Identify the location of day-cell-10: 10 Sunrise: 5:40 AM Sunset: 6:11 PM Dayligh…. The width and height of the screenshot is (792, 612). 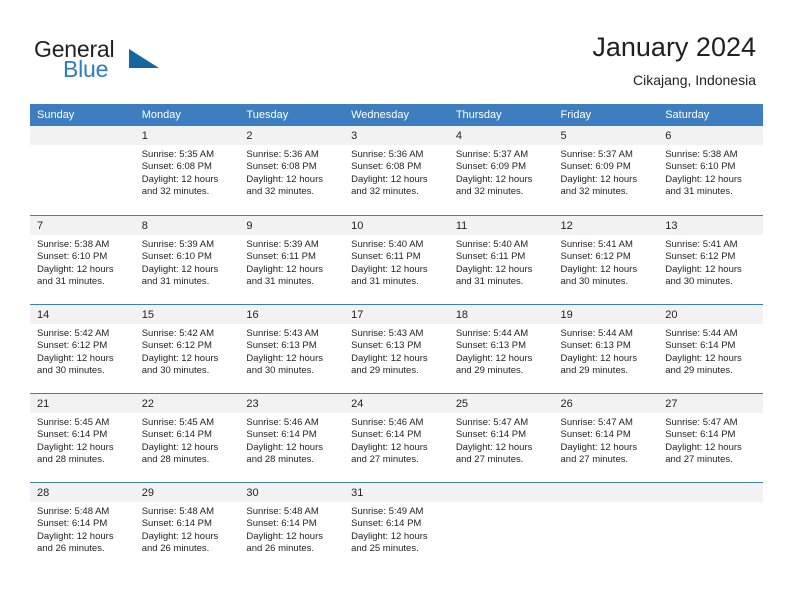
(396, 260).